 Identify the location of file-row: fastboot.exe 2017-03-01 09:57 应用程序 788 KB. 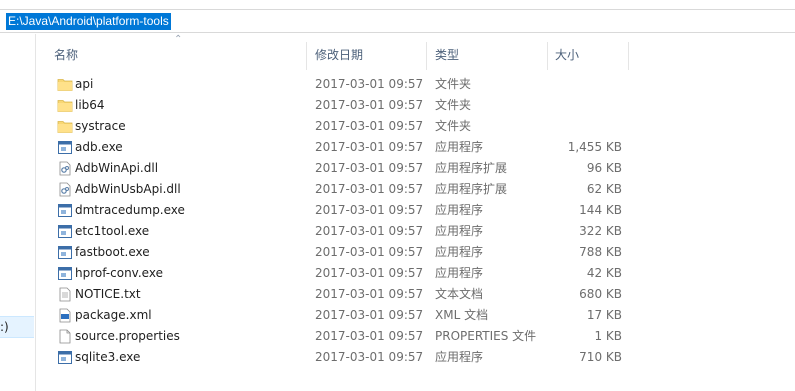
(415, 252).